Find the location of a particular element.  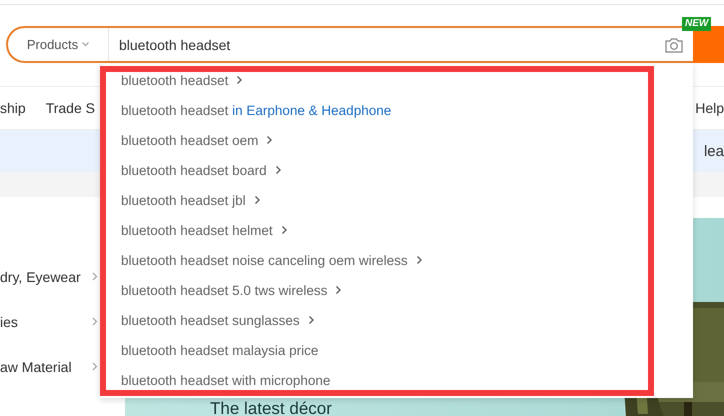

suggestion-item: bluetooth headset sunglasses is located at coordinates (396, 320).